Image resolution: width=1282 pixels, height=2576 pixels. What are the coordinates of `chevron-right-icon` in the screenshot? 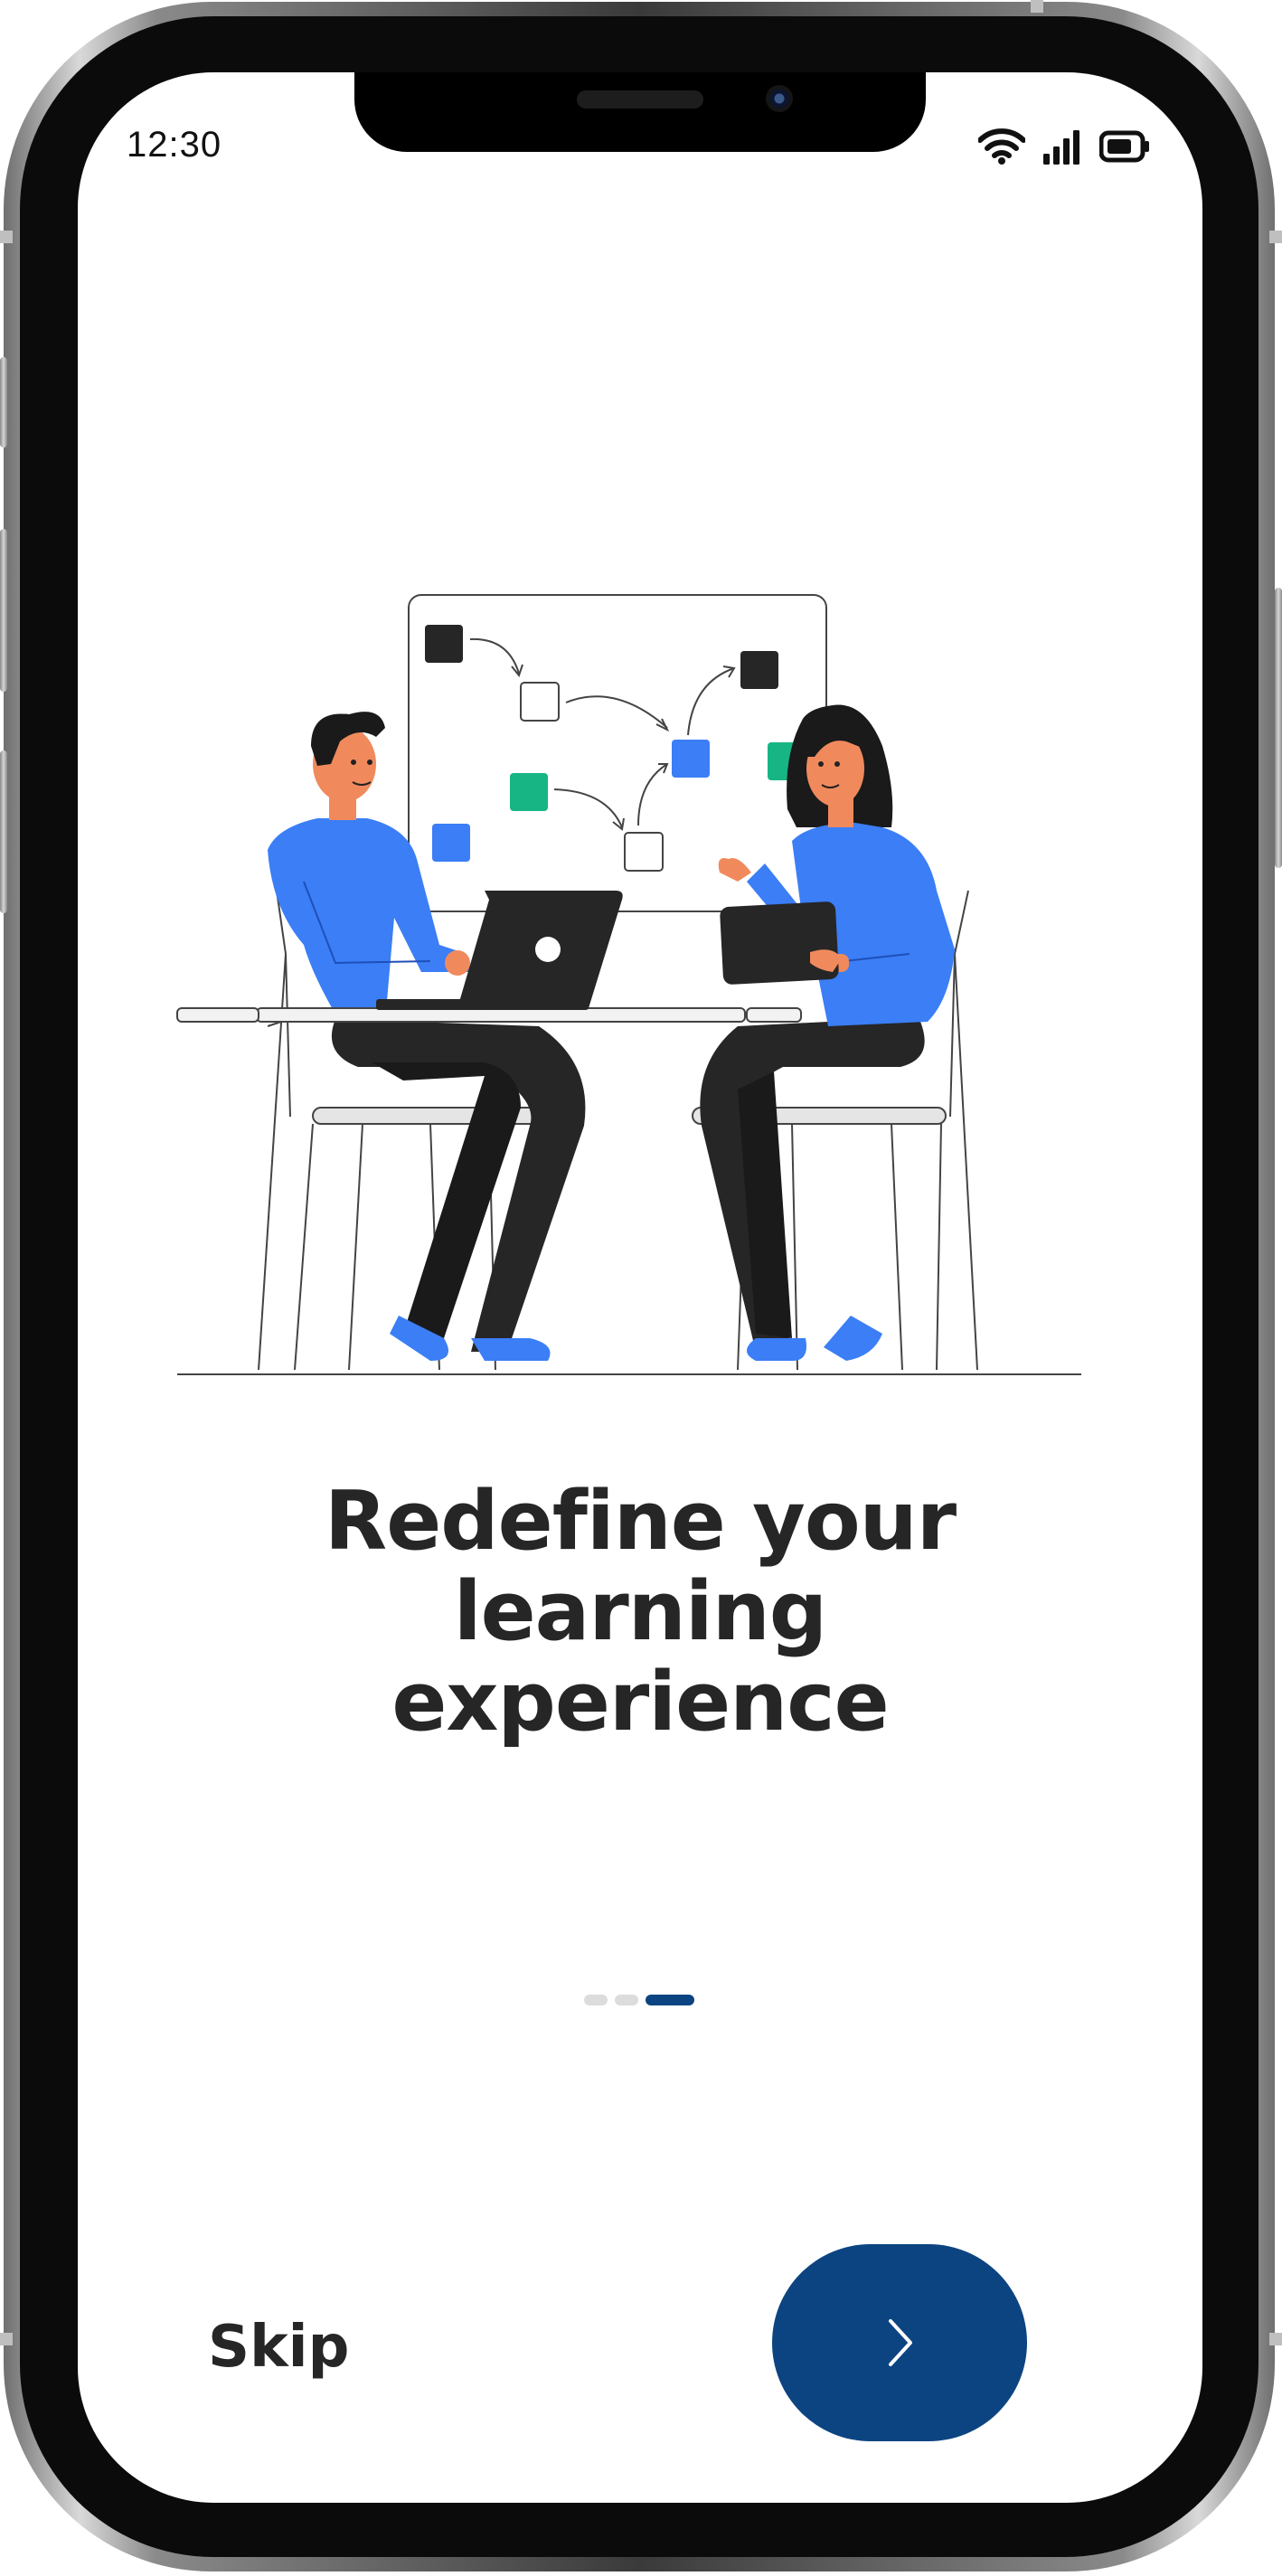 It's located at (901, 2342).